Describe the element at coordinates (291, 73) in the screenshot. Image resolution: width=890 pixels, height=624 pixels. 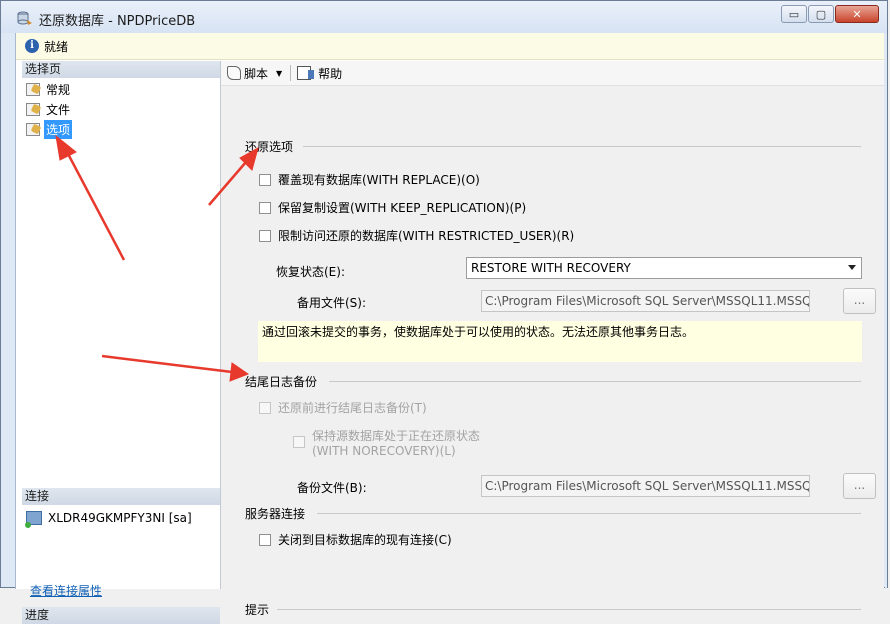
I see `toolbar-separator` at that location.